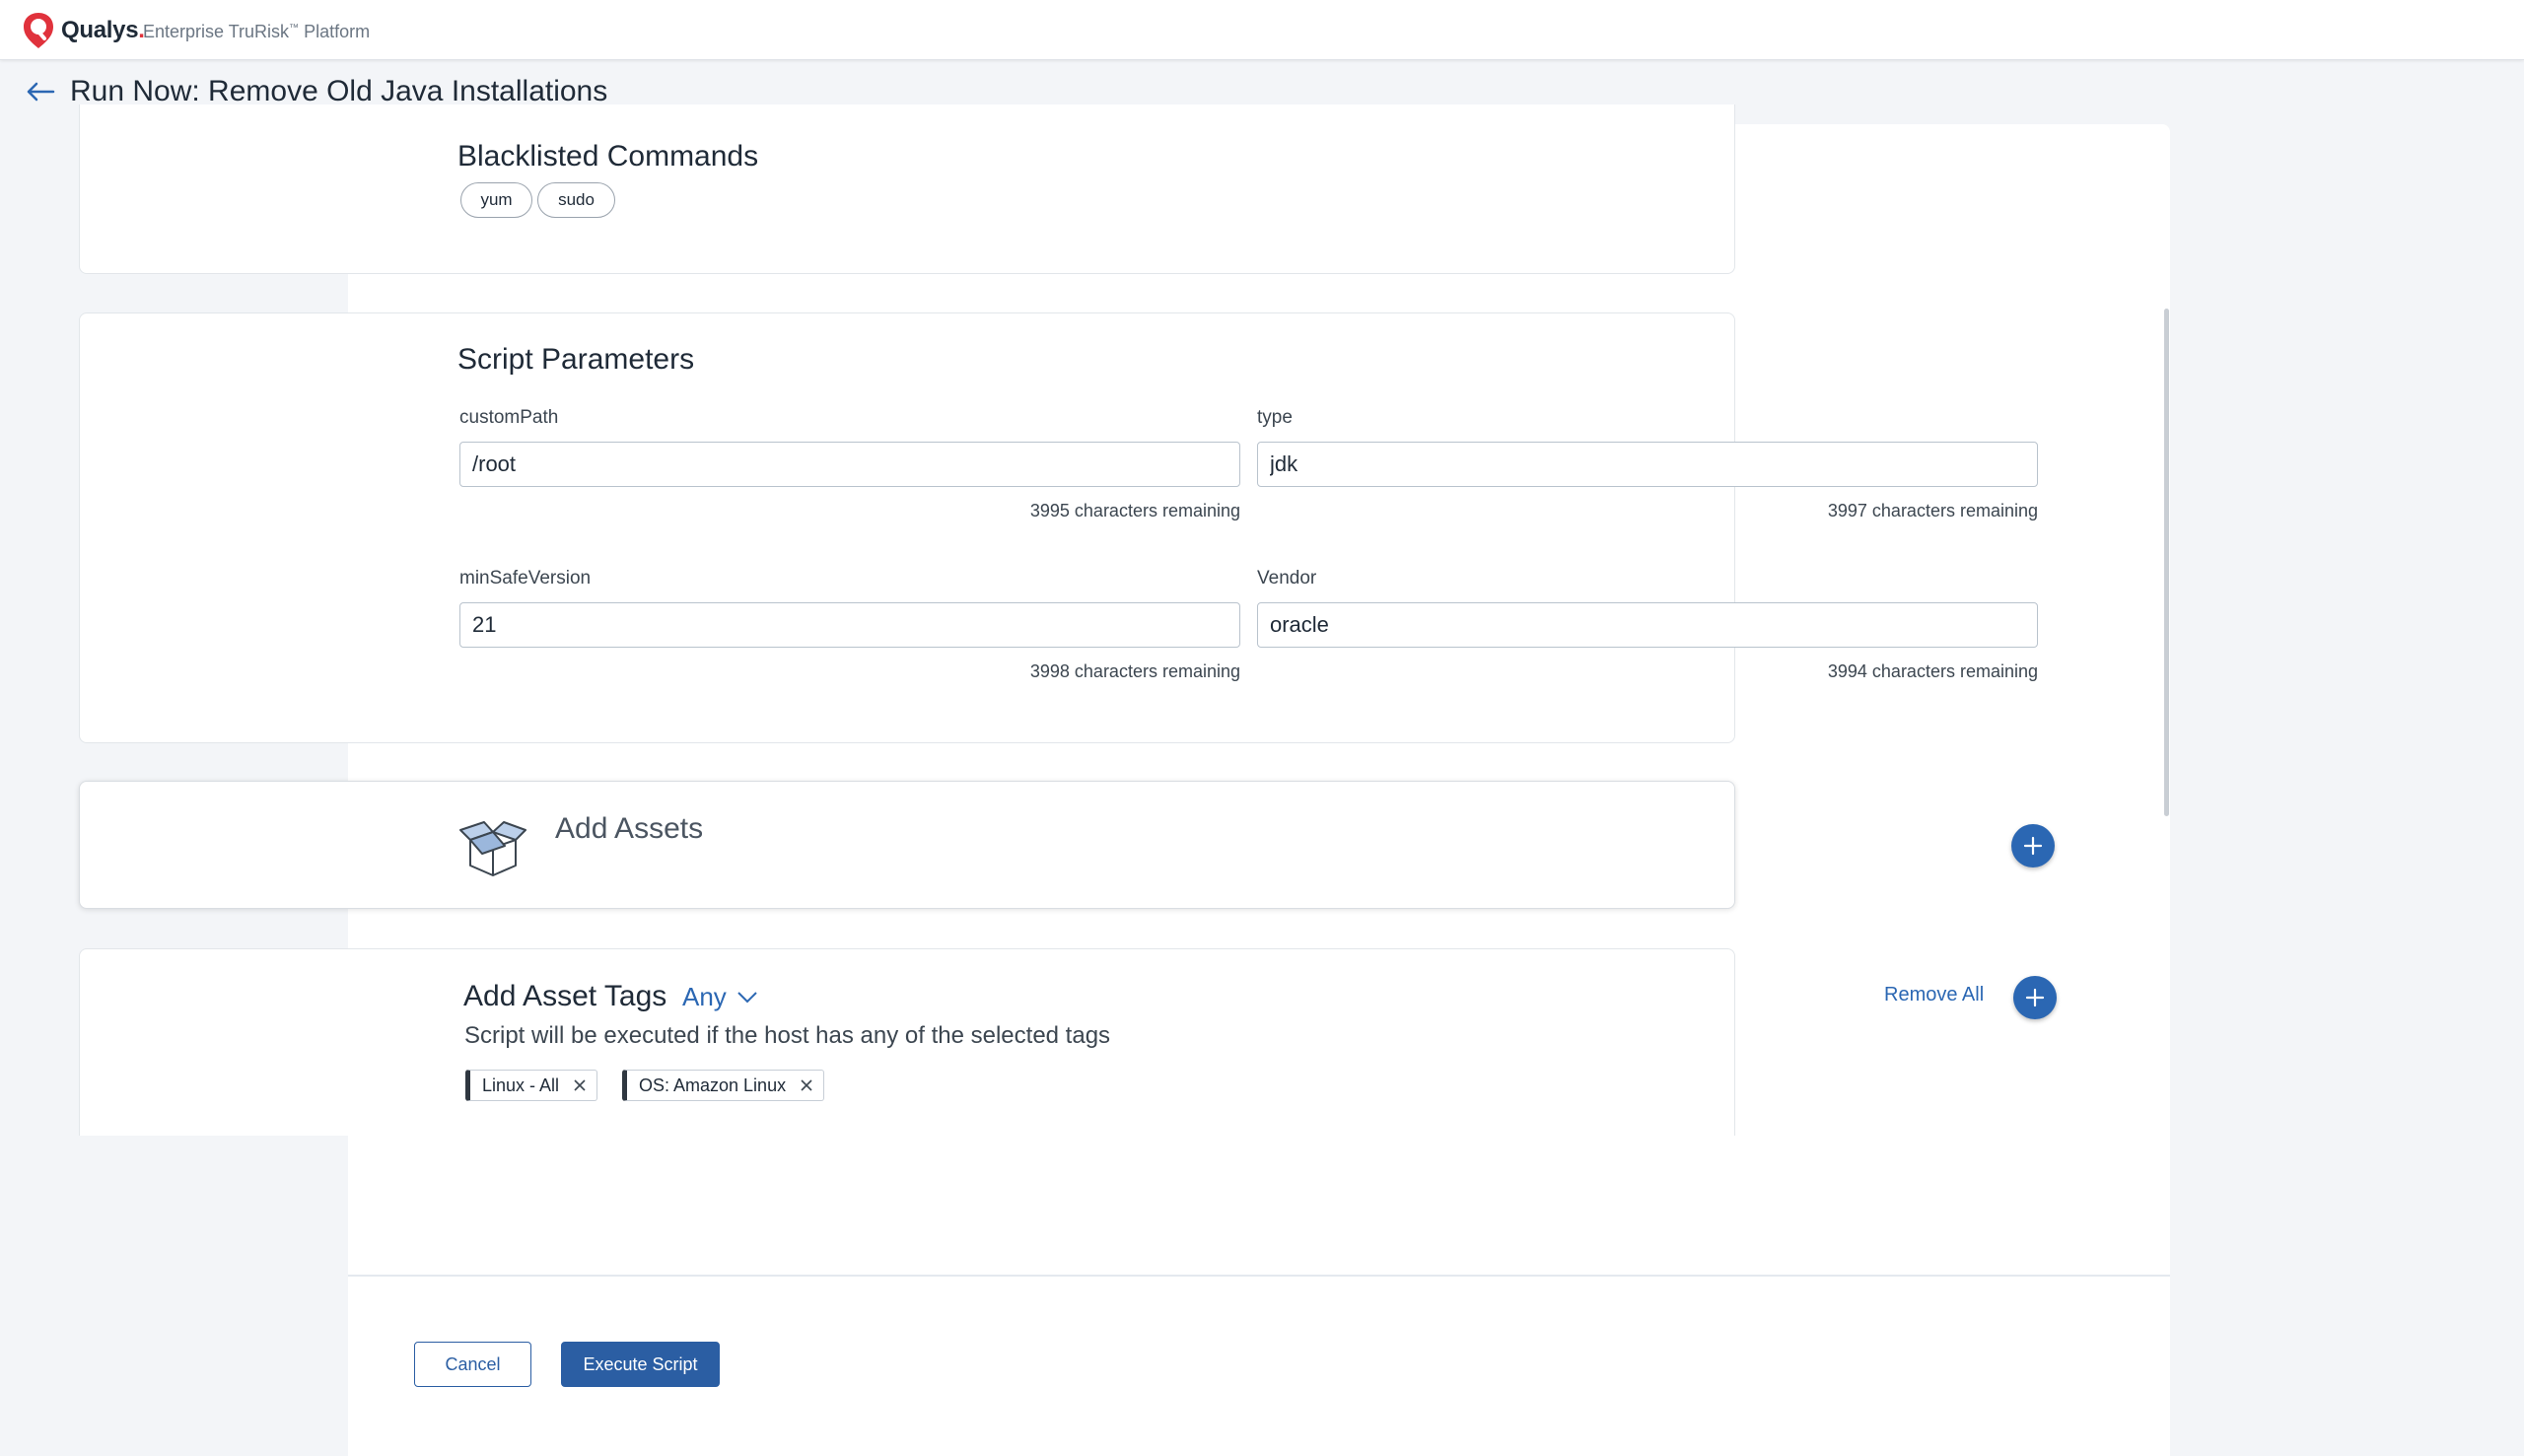 The height and width of the screenshot is (1456, 2524). I want to click on remove-all-link: Remove All, so click(1934, 995).